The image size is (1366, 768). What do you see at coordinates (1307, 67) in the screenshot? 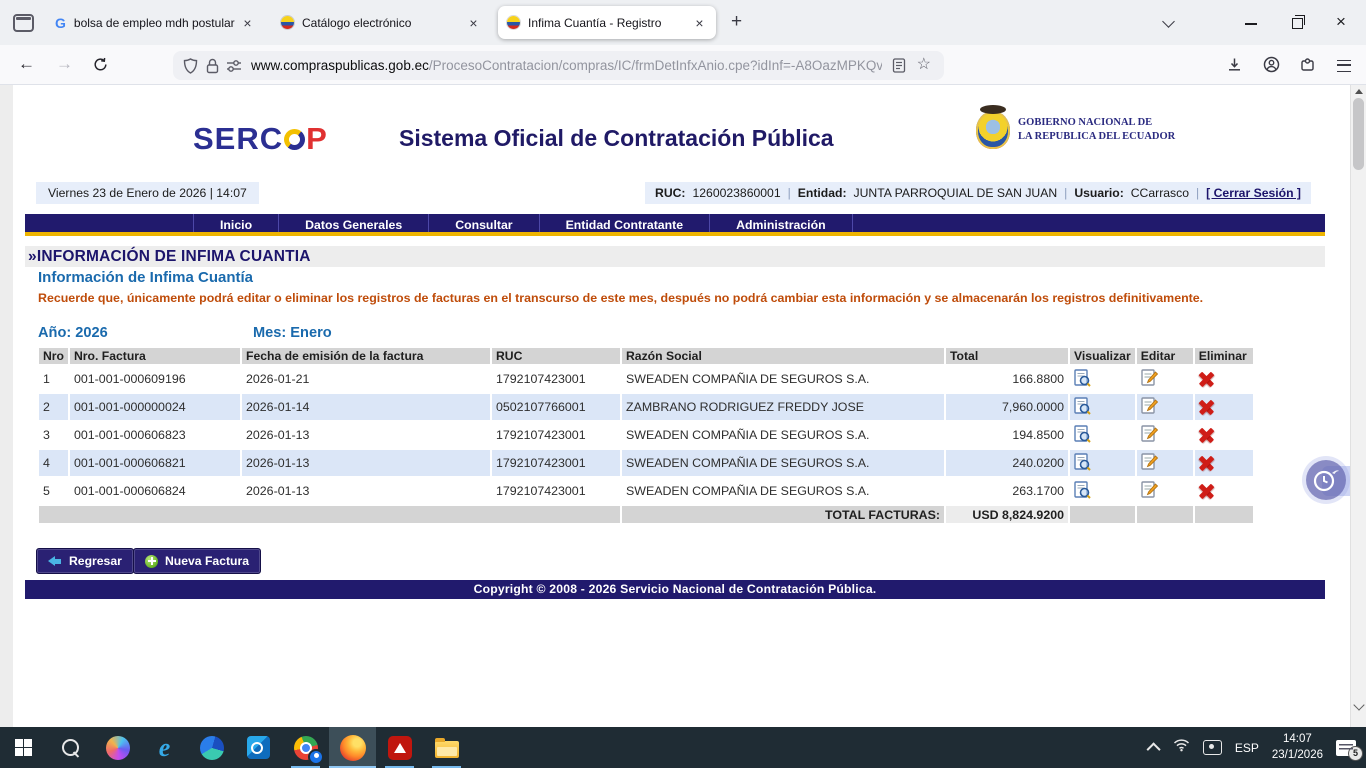
I see `extensions-icon` at bounding box center [1307, 67].